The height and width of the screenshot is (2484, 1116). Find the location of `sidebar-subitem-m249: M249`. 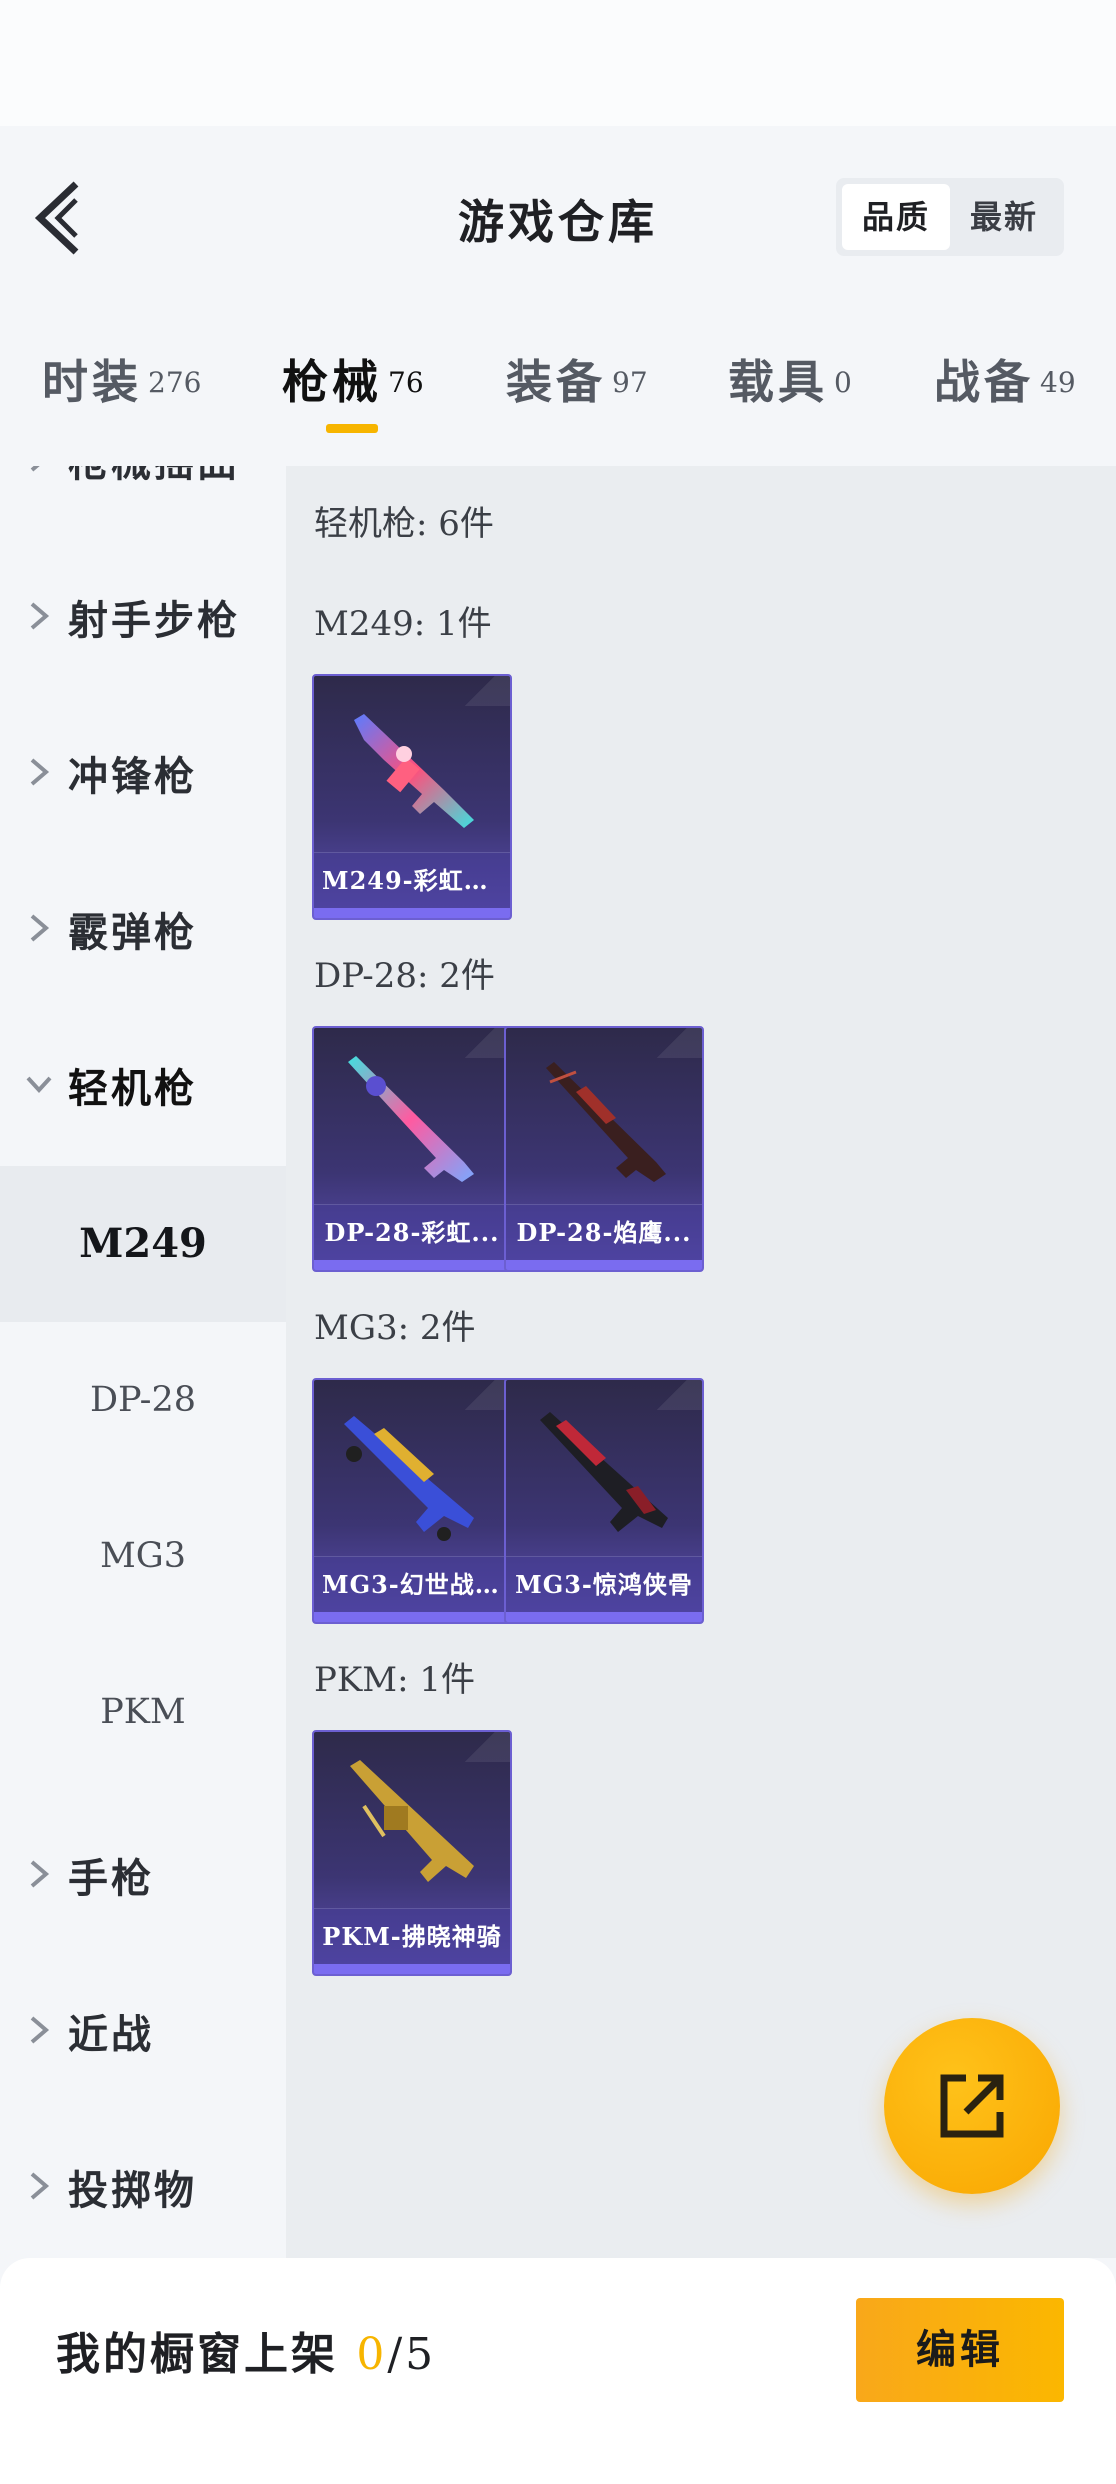

sidebar-subitem-m249: M249 is located at coordinates (143, 1244).